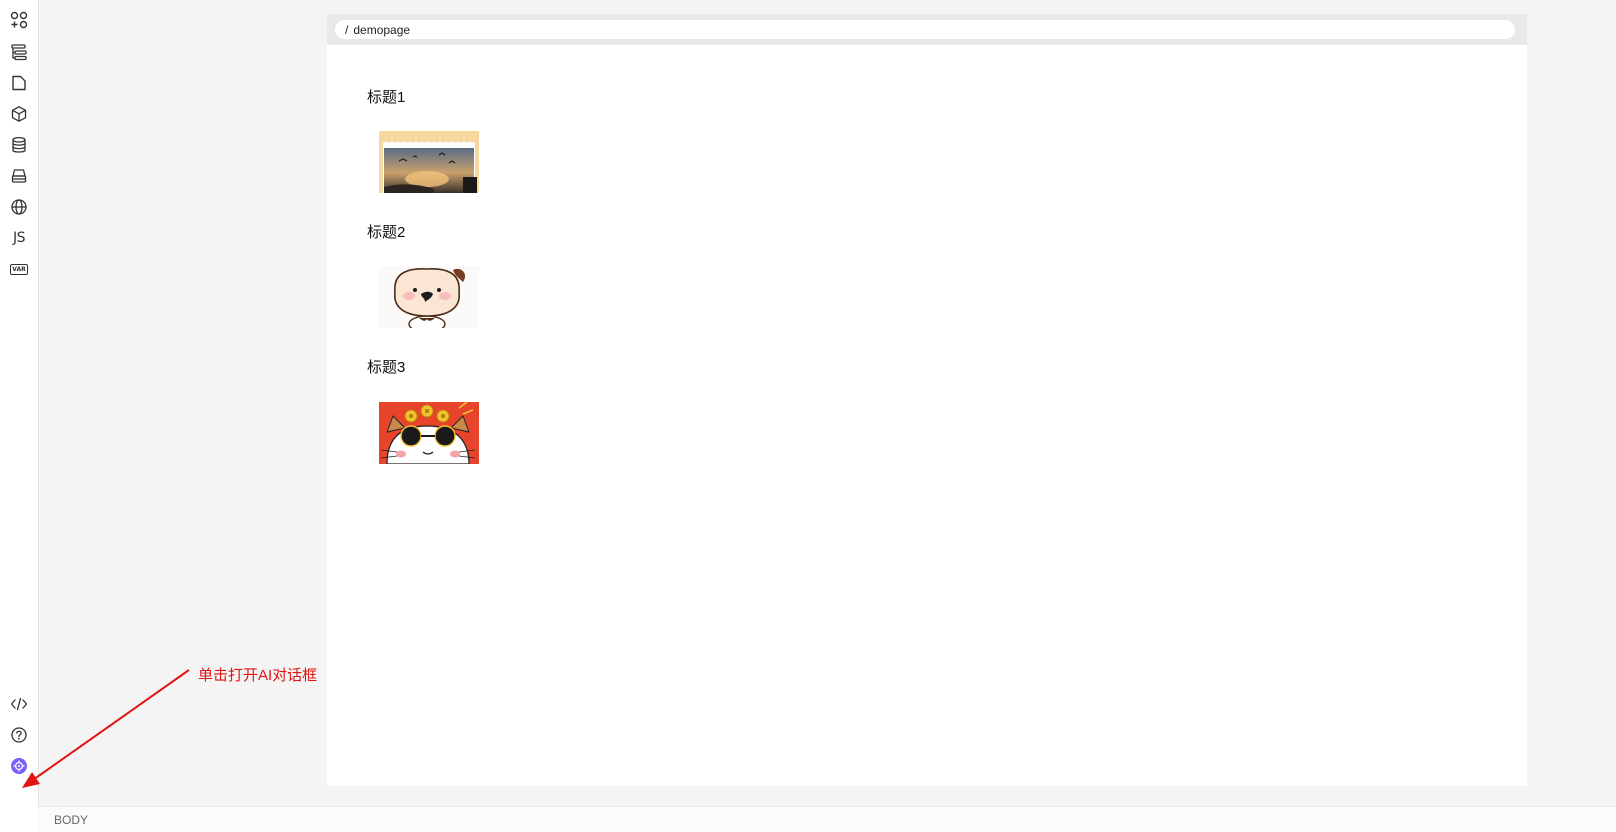 This screenshot has height=832, width=1616. What do you see at coordinates (19, 416) in the screenshot?
I see `left-toolbar: JS VAR` at bounding box center [19, 416].